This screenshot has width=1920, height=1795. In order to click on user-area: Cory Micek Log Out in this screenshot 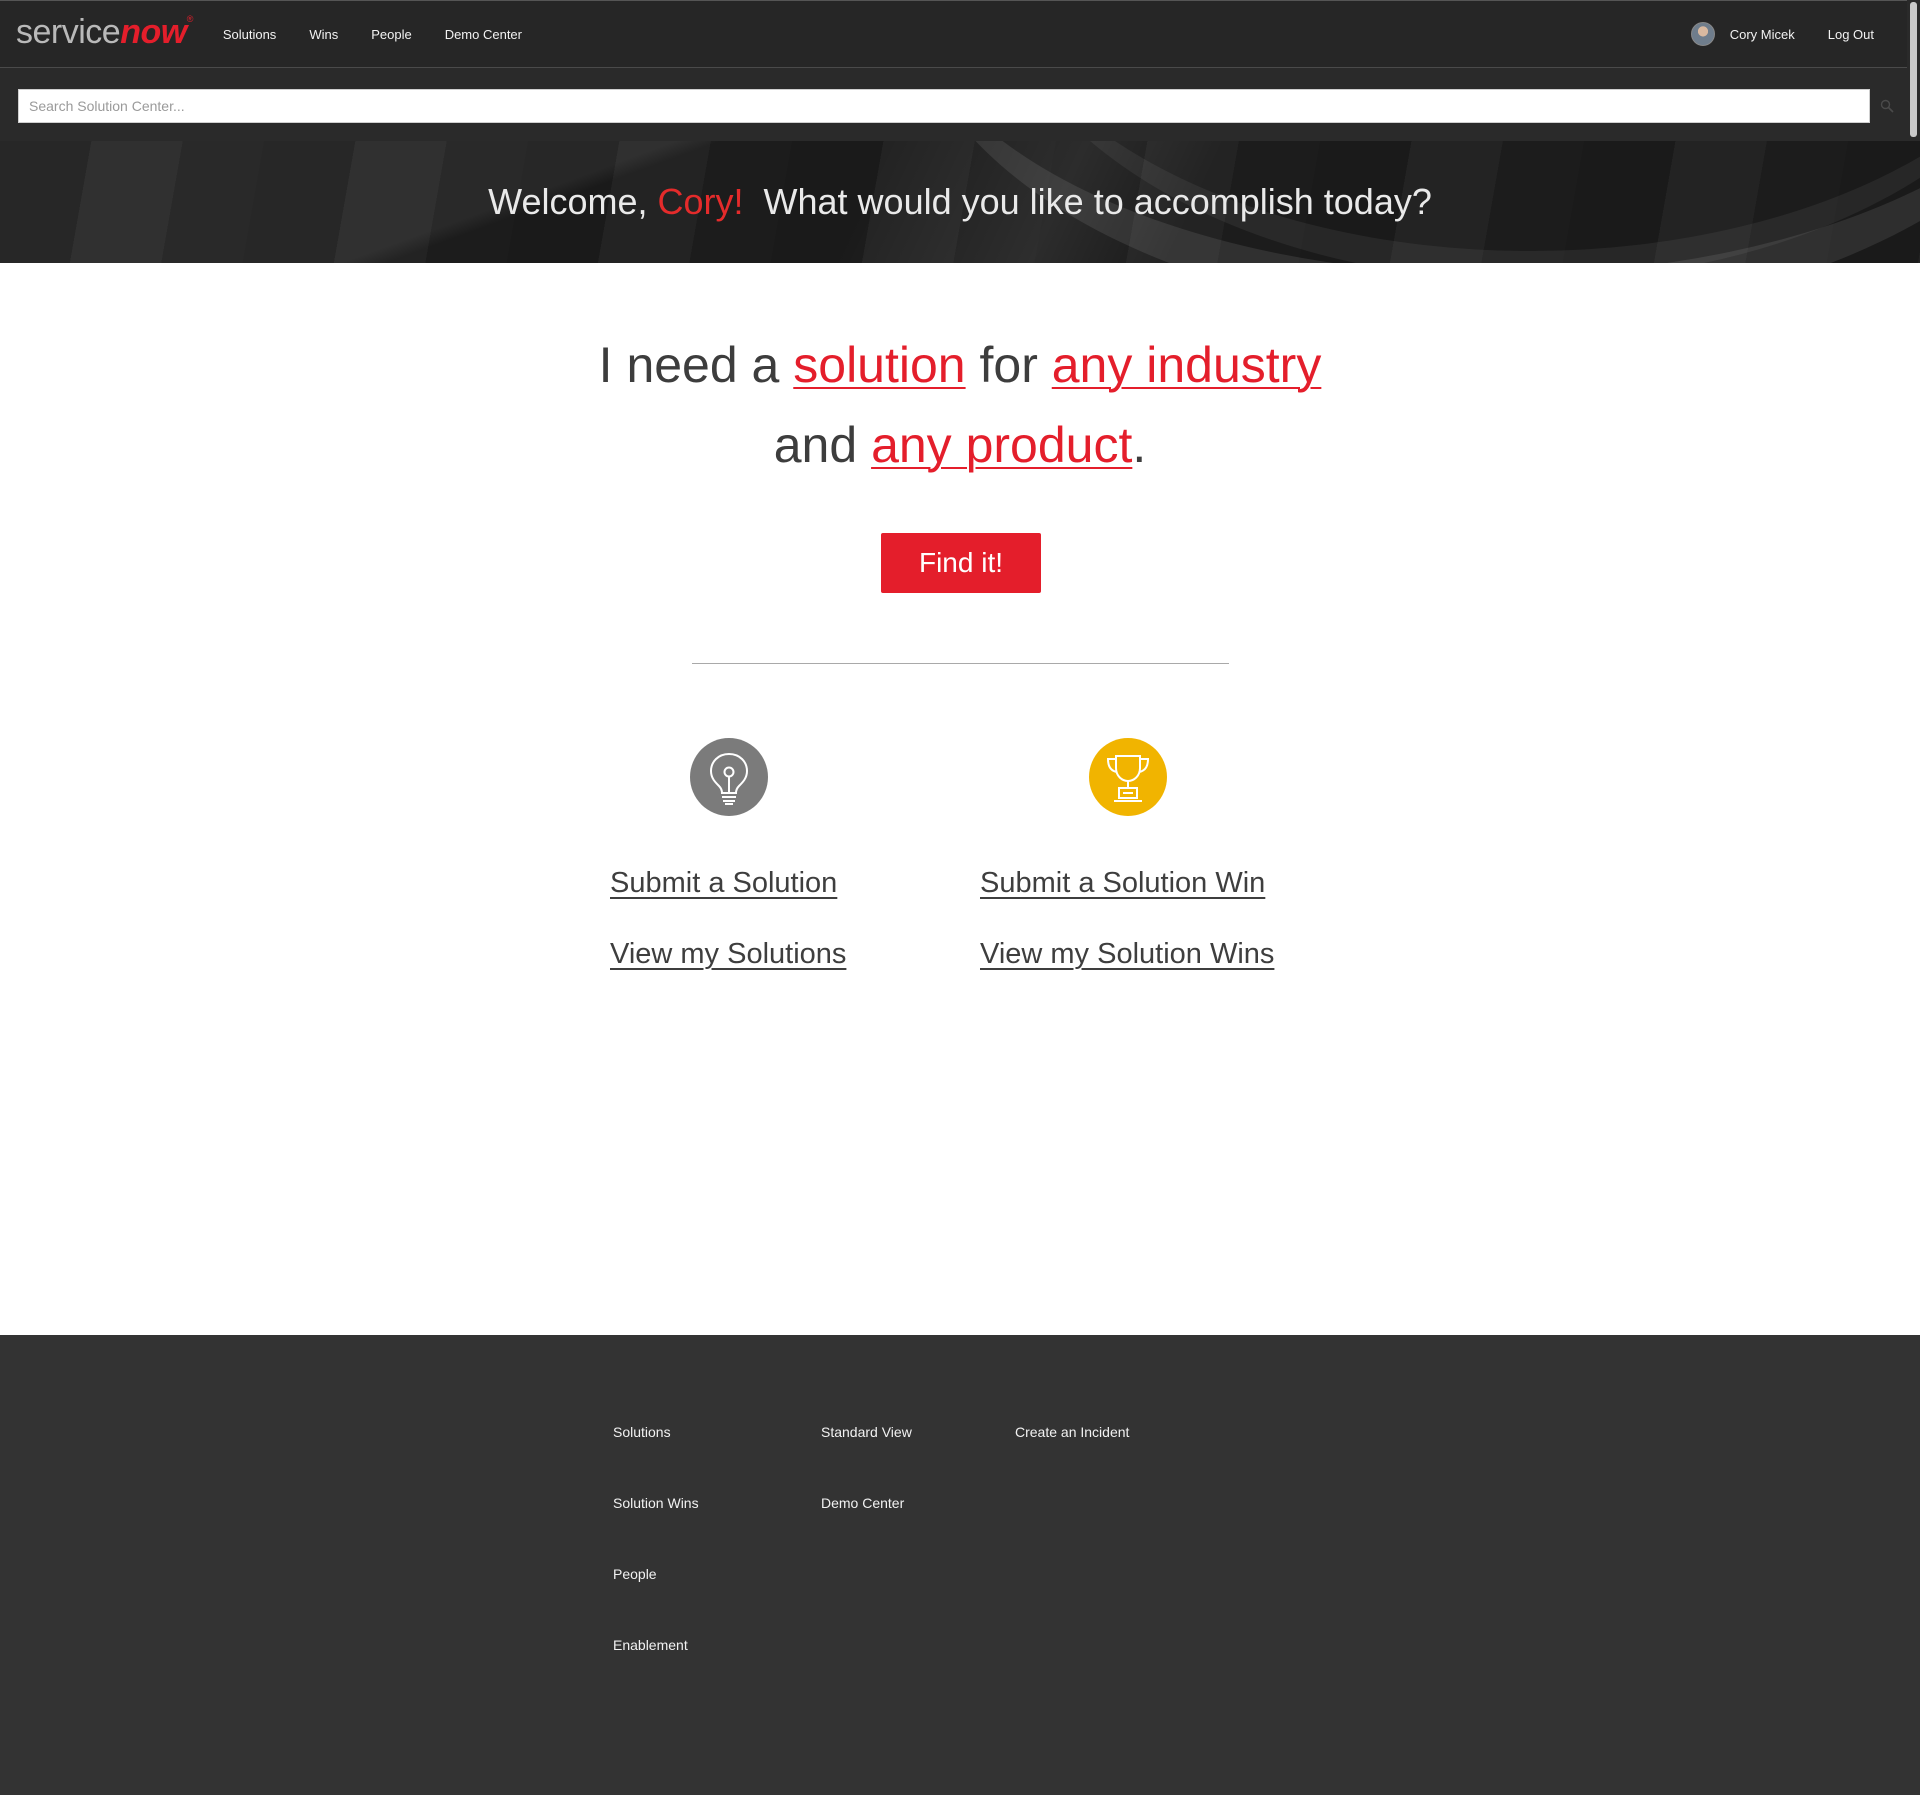, I will do `click(1782, 34)`.